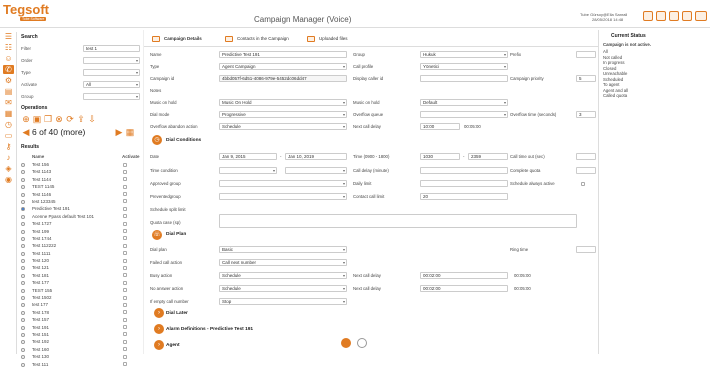 The height and width of the screenshot is (368, 710). Describe the element at coordinates (464, 288) in the screenshot. I see `noanswer-delay-input: 00:02:00` at that location.